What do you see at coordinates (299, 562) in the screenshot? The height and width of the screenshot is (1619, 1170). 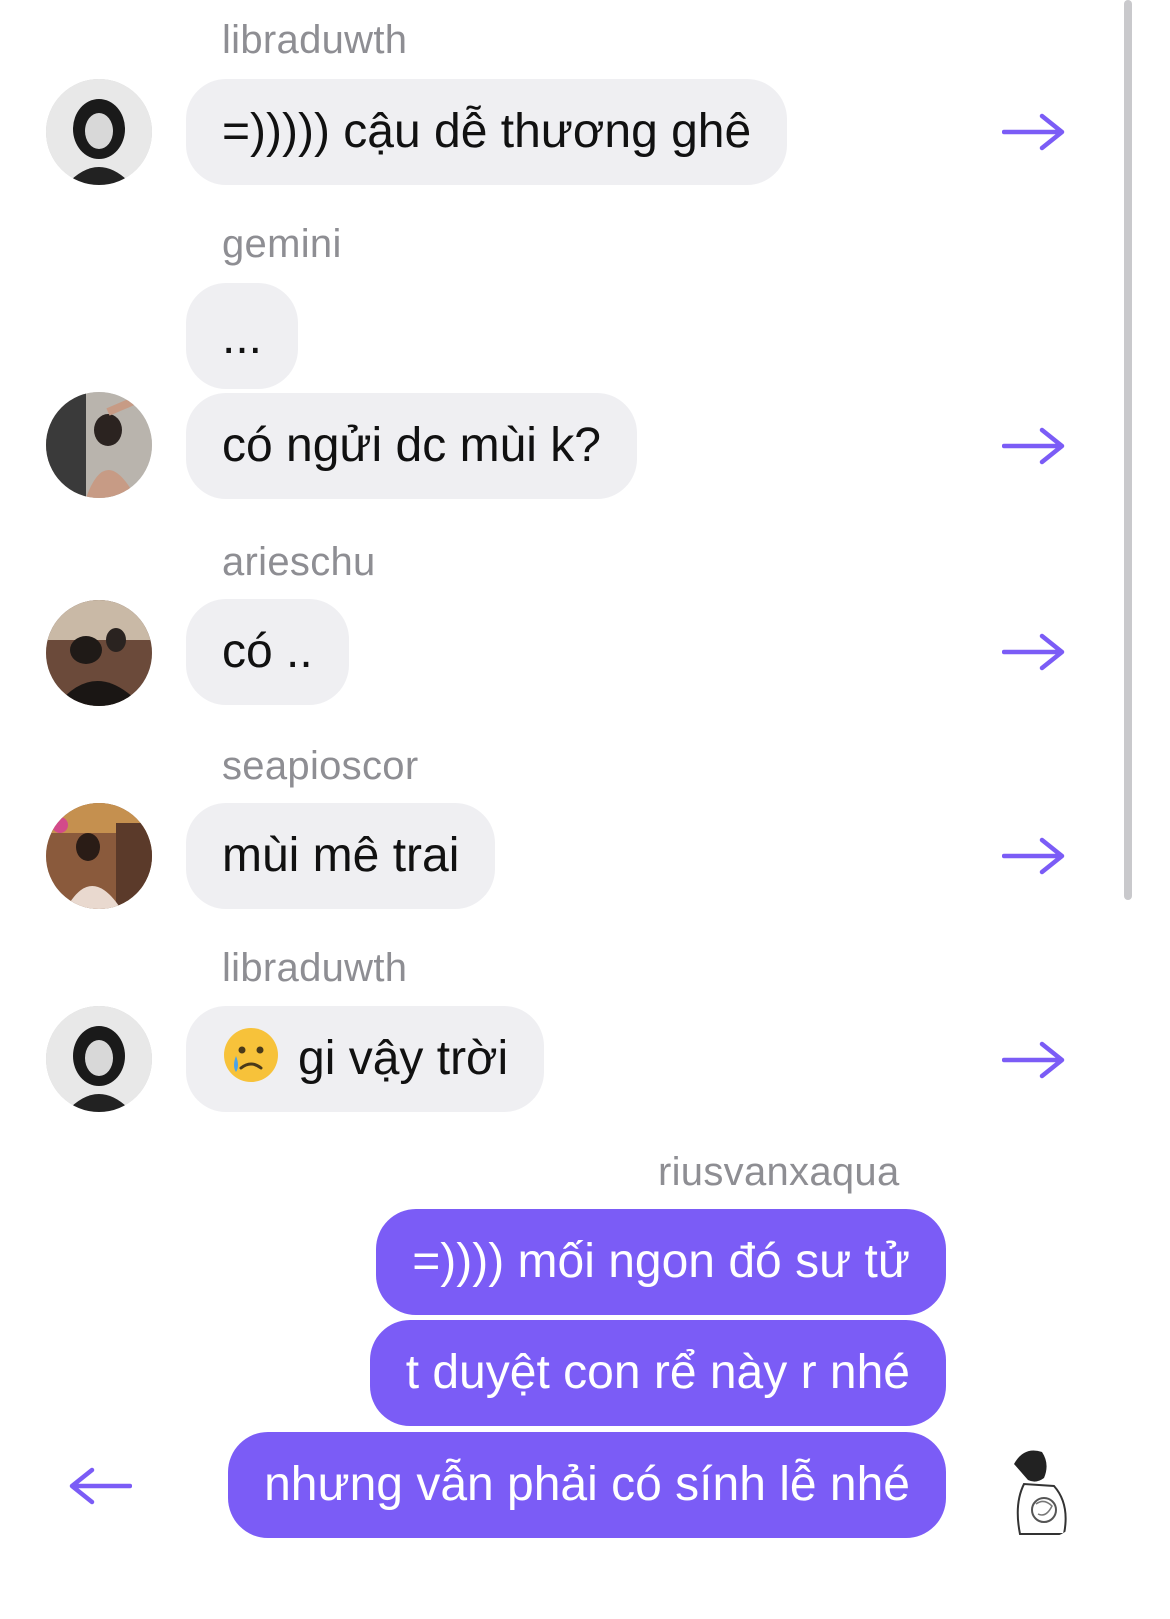 I see `sender-name: arieschu` at bounding box center [299, 562].